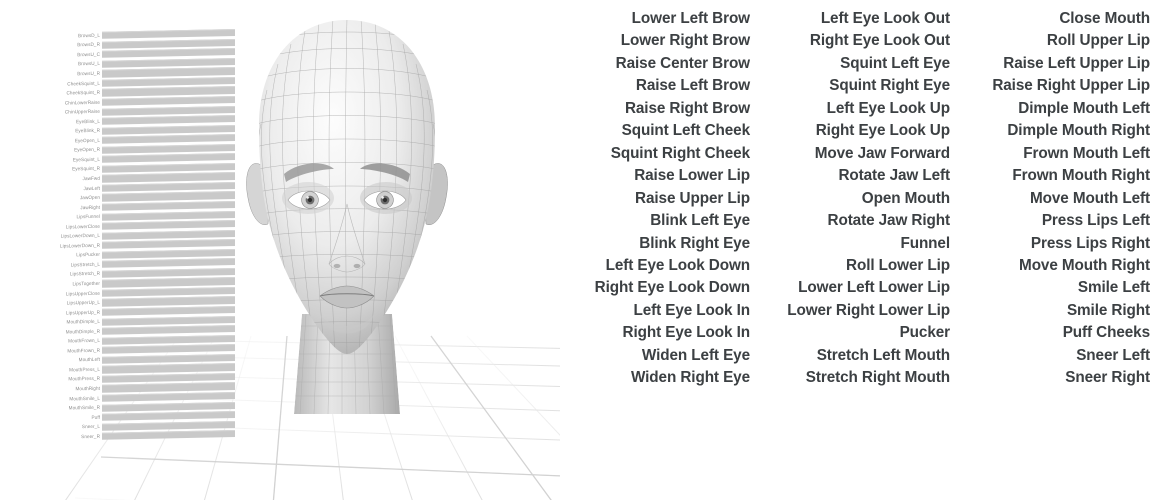 This screenshot has height=500, width=1160. Describe the element at coordinates (83, 321) in the screenshot. I see `slider-label: MouthDimple_L` at that location.